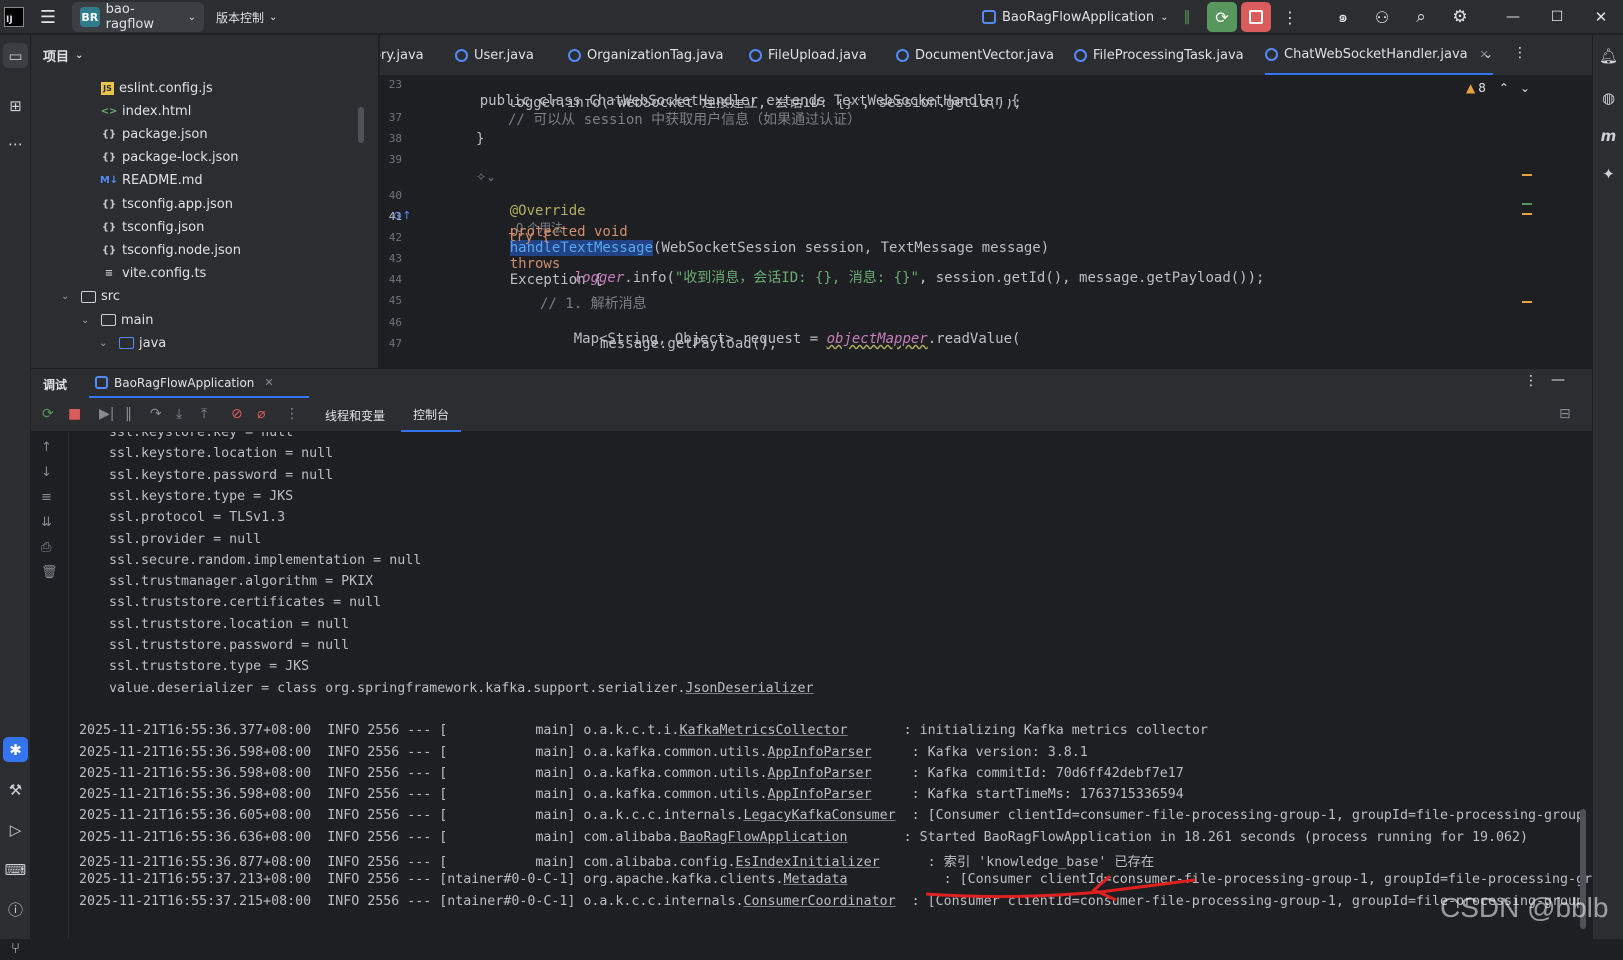 The width and height of the screenshot is (1623, 960). Describe the element at coordinates (15, 869) in the screenshot. I see `terminal-icon: ⌨` at that location.